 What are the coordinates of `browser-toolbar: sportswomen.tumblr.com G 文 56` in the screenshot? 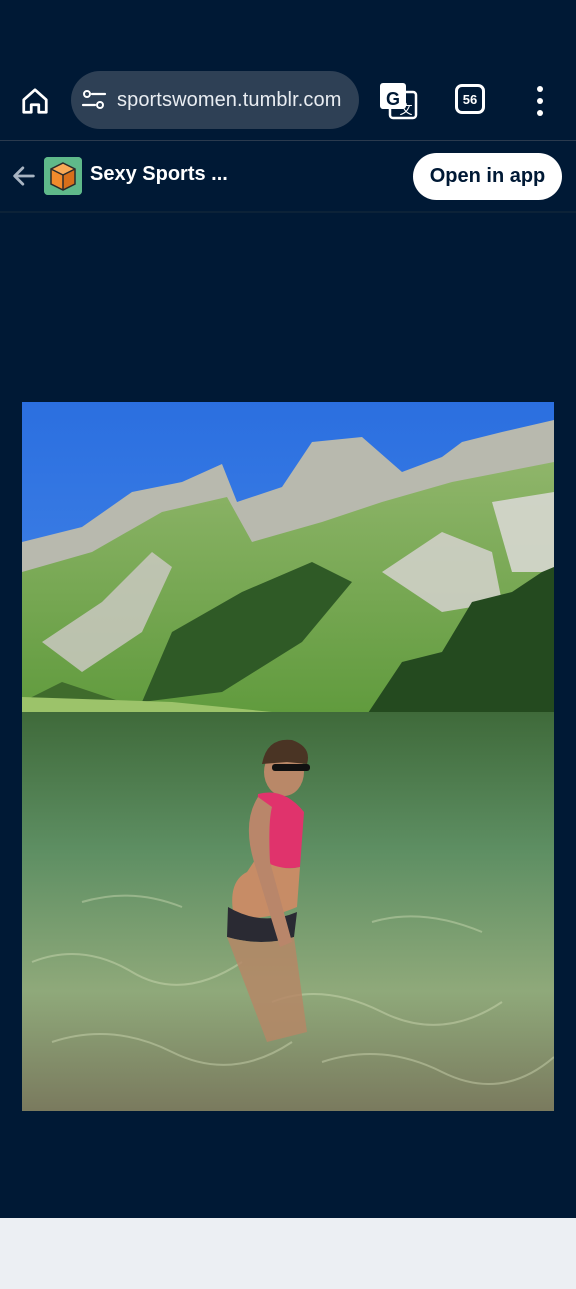 It's located at (288, 101).